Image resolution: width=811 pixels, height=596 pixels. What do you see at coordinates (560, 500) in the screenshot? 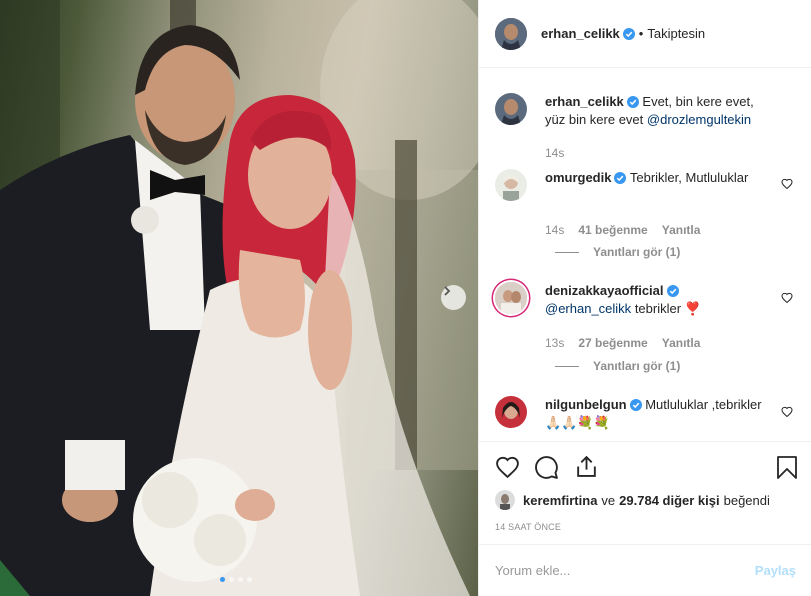
I see `liker-username: keremfirtina` at bounding box center [560, 500].